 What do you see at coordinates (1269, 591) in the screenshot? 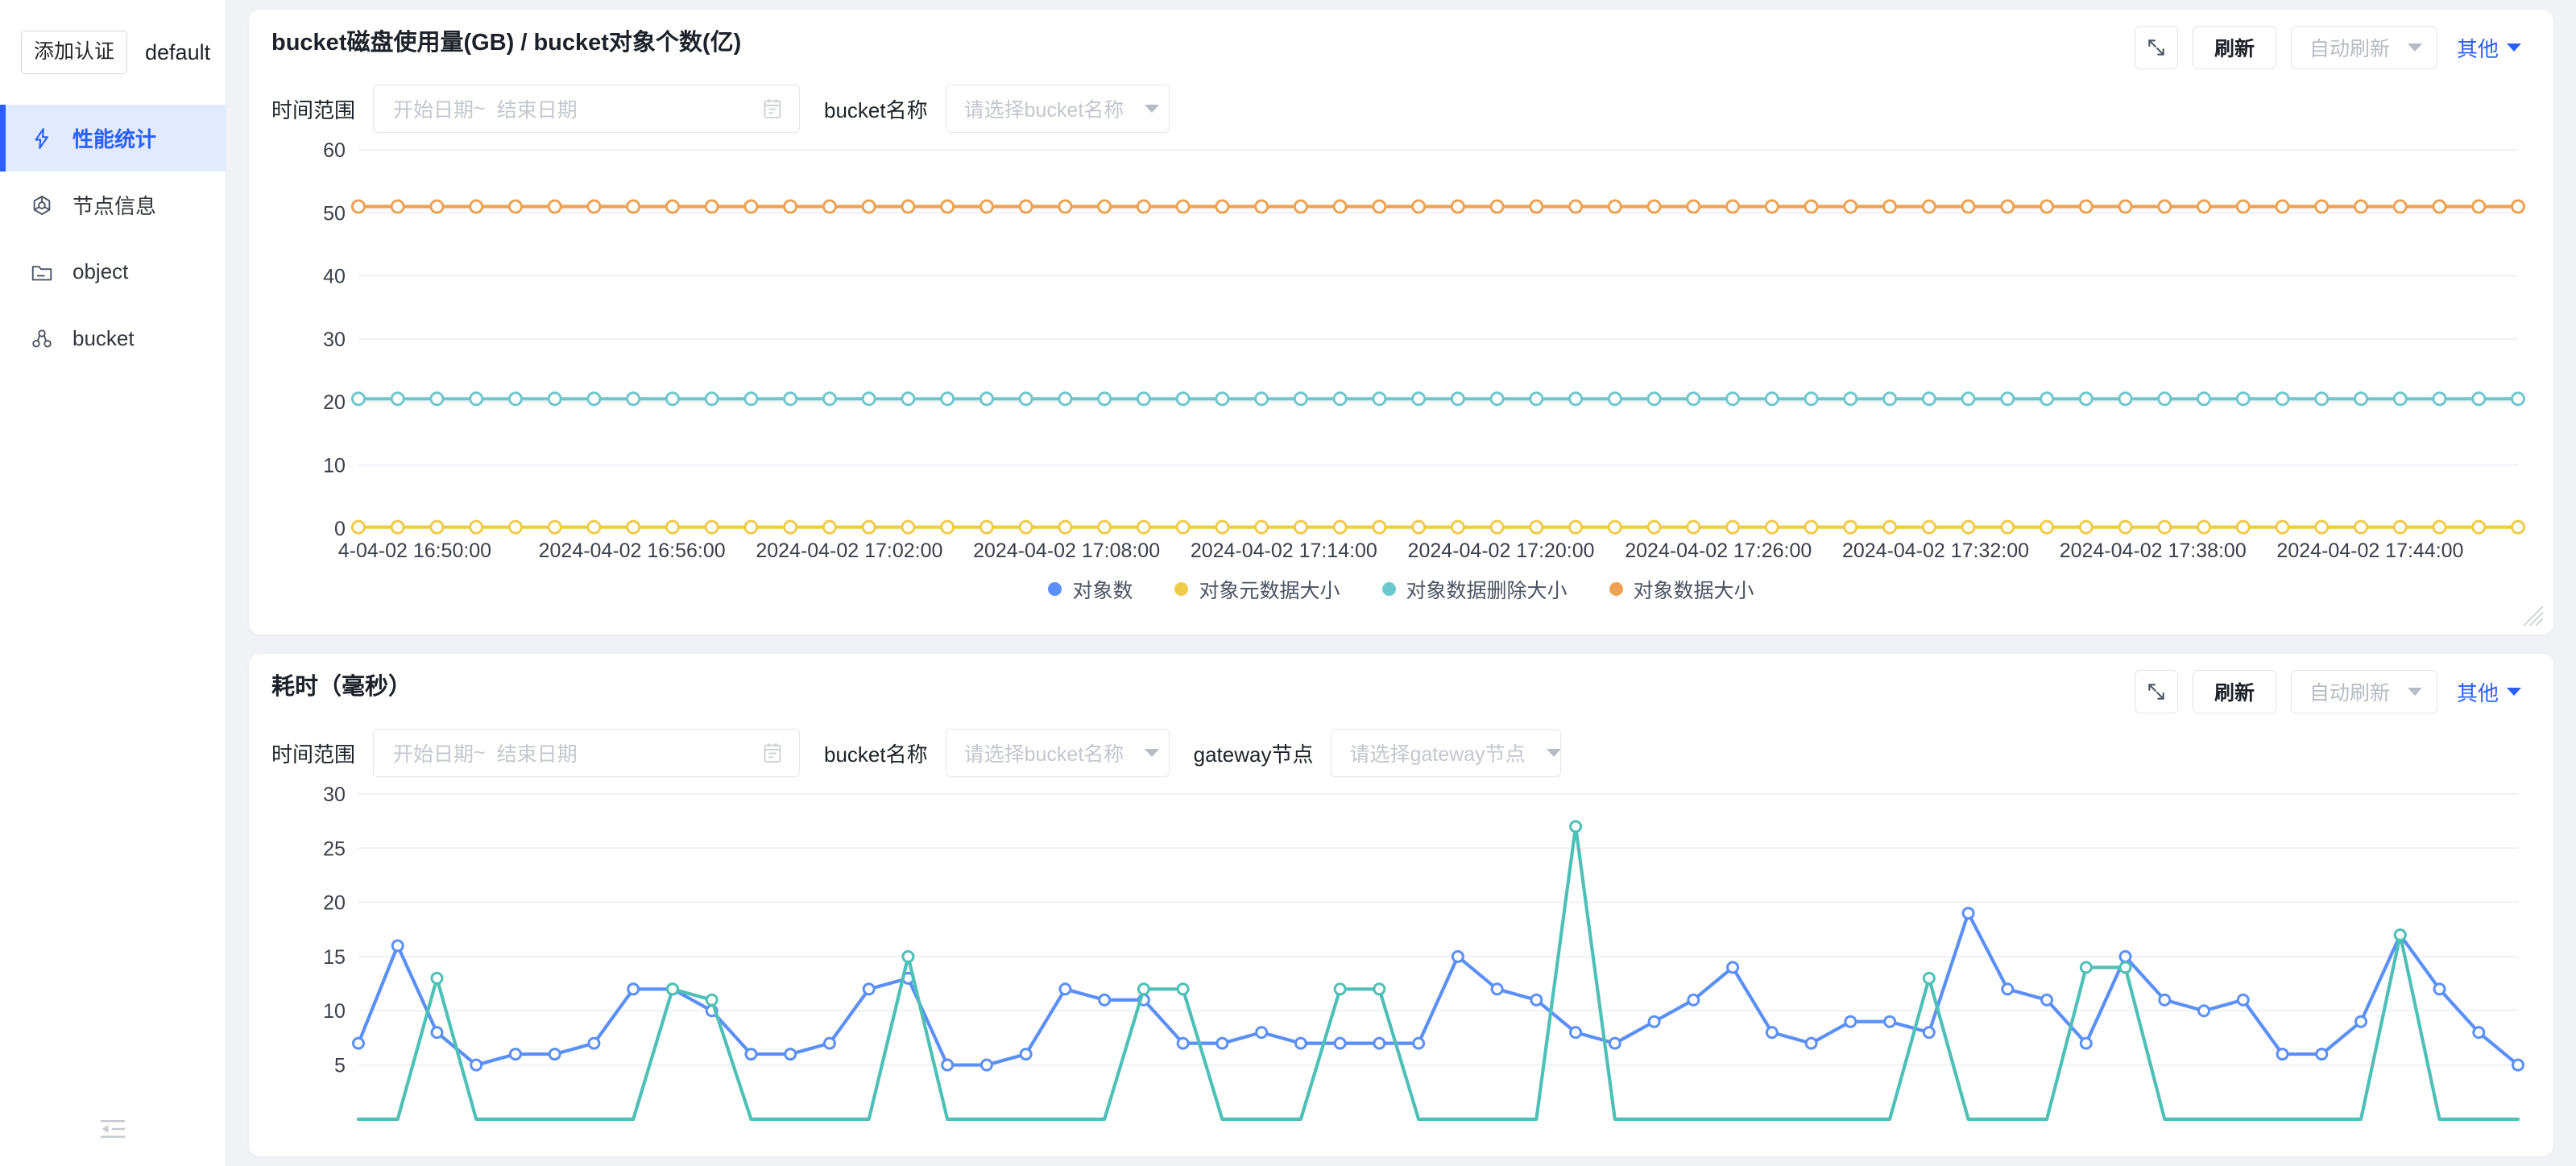
I see `legend-label: 对象元数据大小` at bounding box center [1269, 591].